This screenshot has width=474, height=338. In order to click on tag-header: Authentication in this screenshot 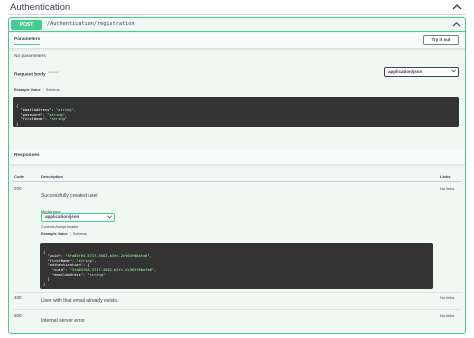, I will do `click(237, 7)`.